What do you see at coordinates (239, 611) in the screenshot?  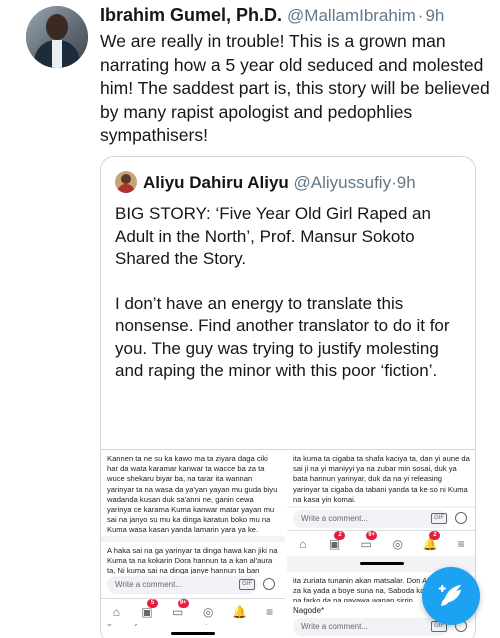 I see `bell-icon: 🔔` at bounding box center [239, 611].